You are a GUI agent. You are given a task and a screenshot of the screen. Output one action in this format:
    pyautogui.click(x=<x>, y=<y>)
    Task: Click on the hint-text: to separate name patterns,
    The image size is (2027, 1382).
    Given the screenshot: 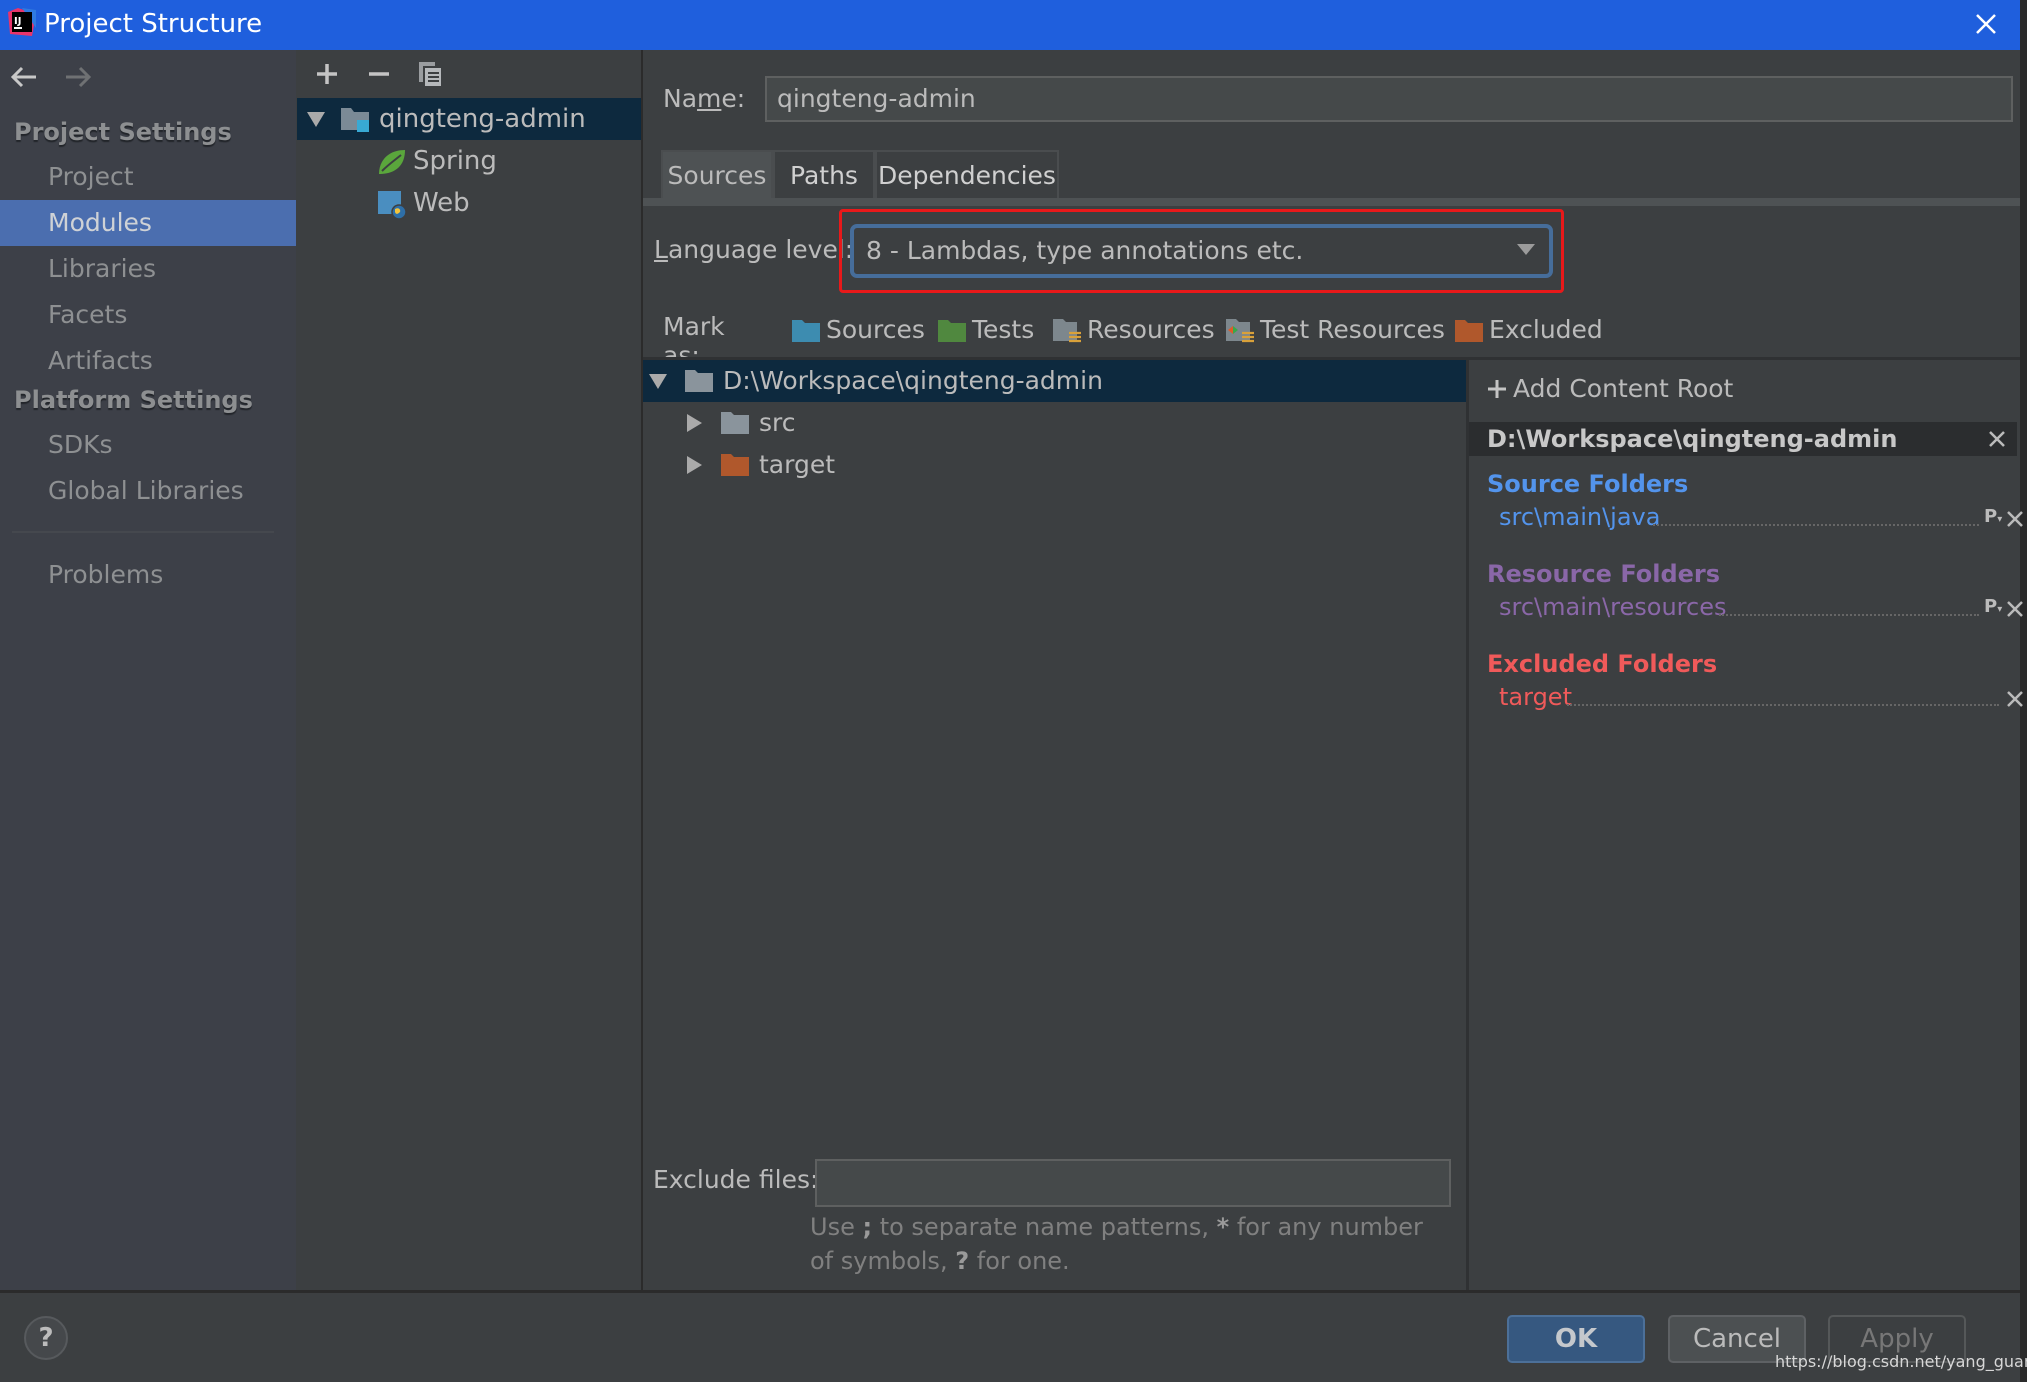 What is the action you would take?
    pyautogui.click(x=1044, y=1227)
    